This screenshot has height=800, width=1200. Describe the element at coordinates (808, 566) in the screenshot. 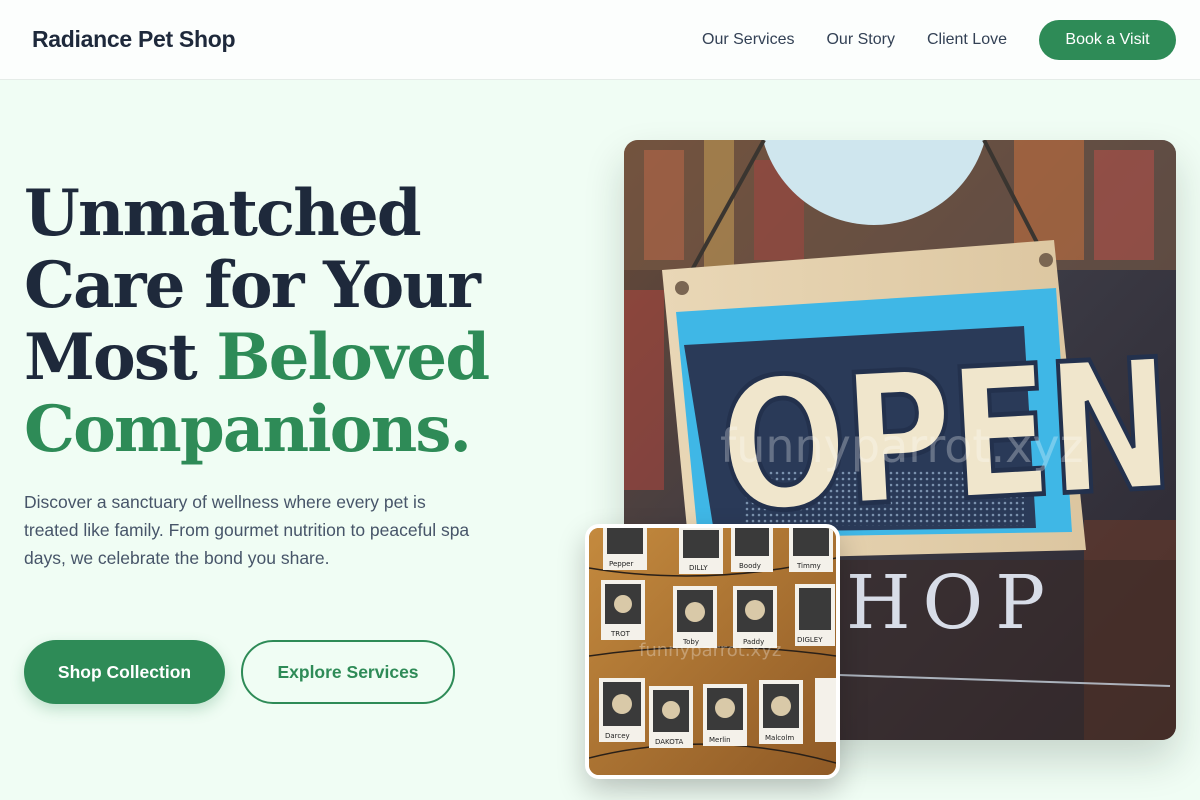

I see `polaroid-label: Timmy` at that location.